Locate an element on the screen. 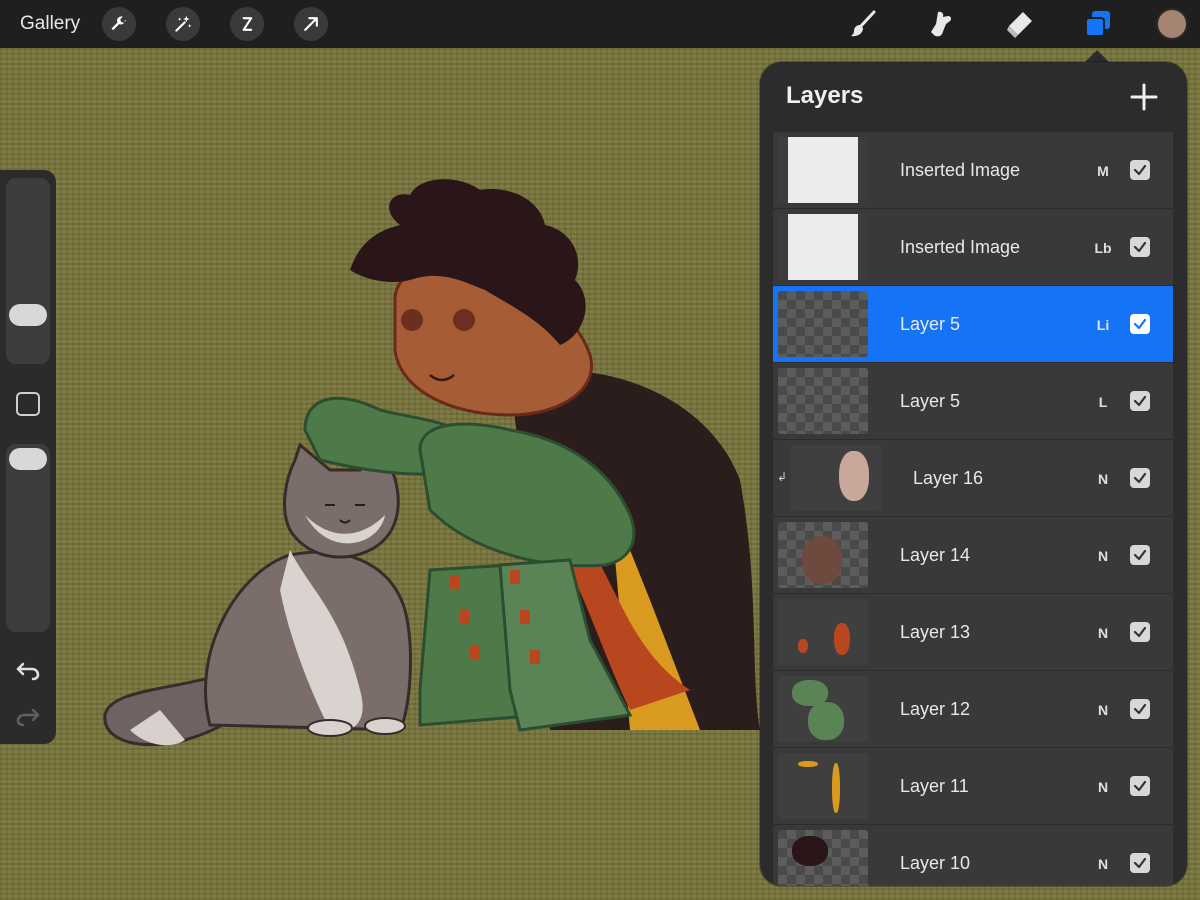  brush-opacity-slider is located at coordinates (28, 538).